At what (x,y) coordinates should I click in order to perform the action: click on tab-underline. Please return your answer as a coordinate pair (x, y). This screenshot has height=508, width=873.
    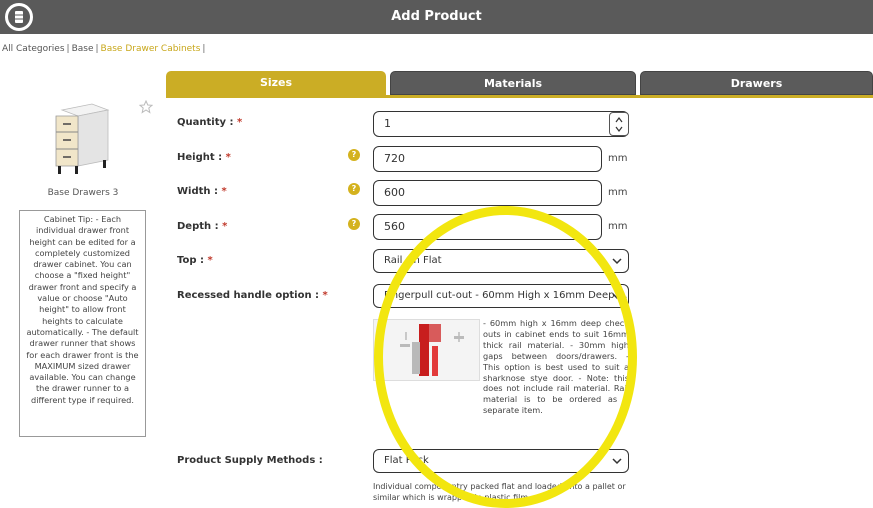
    Looking at the image, I should click on (519, 96).